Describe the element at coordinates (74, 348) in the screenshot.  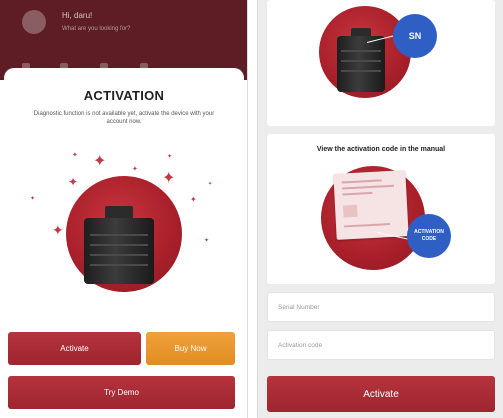
I see `activate-button: Activate` at that location.